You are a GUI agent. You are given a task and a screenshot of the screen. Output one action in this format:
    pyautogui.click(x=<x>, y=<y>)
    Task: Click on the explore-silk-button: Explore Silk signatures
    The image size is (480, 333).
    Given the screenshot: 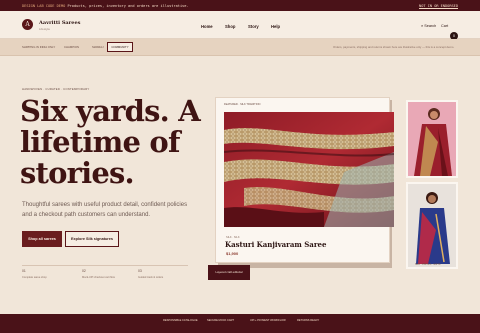 What is the action you would take?
    pyautogui.click(x=92, y=239)
    